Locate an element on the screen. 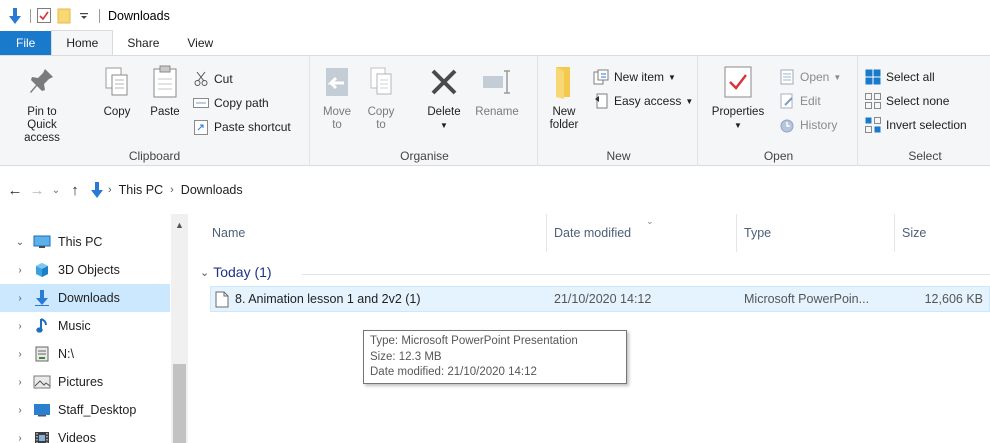 Image resolution: width=990 pixels, height=443 pixels. rename-button: Rename is located at coordinates (497, 90).